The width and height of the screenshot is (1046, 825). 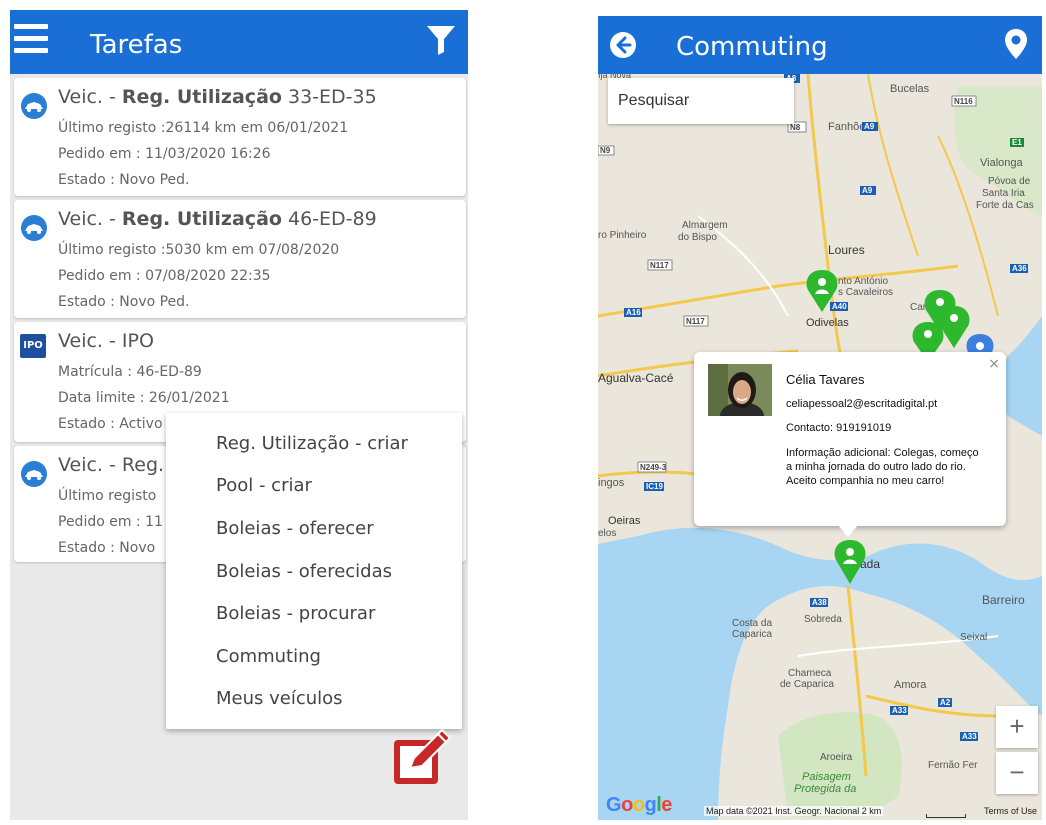 What do you see at coordinates (850, 562) in the screenshot?
I see `commuter-marker` at bounding box center [850, 562].